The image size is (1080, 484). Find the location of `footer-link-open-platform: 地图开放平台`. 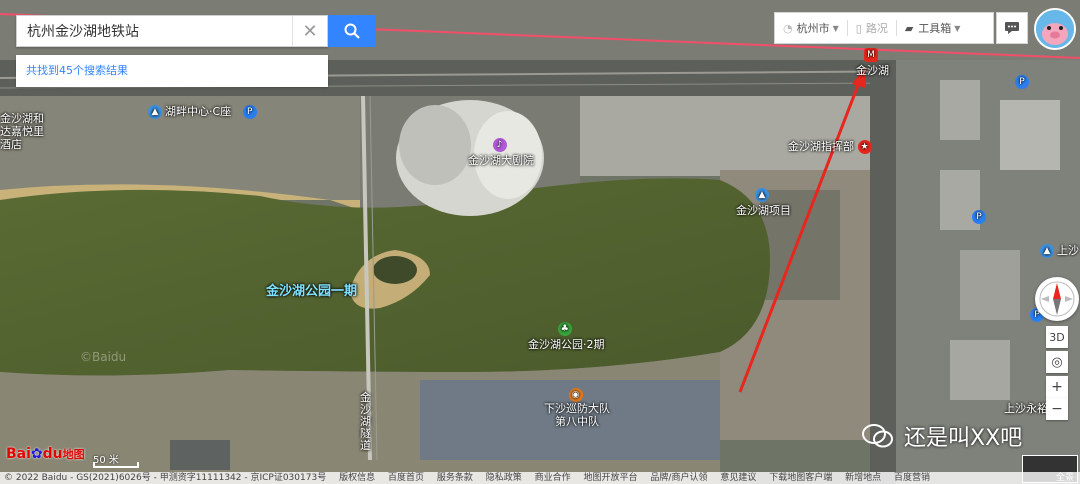

footer-link-open-platform: 地图开放平台 is located at coordinates (611, 478).